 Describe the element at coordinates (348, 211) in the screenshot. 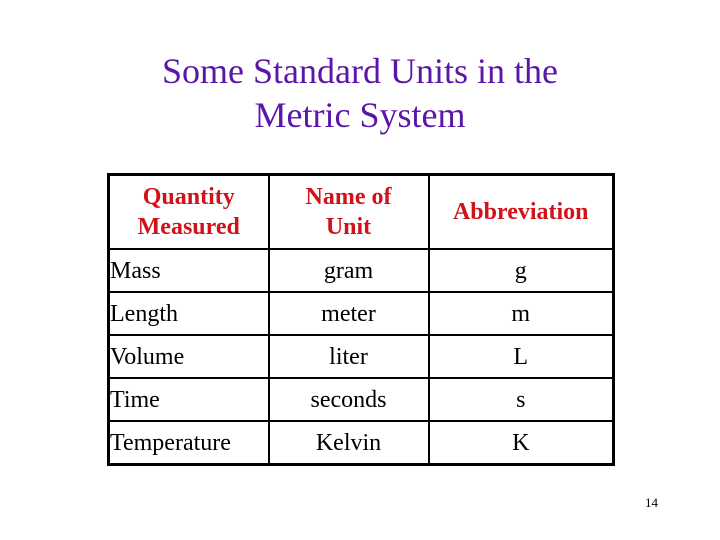

I see `header-name-of-unit: Name of Unit` at that location.